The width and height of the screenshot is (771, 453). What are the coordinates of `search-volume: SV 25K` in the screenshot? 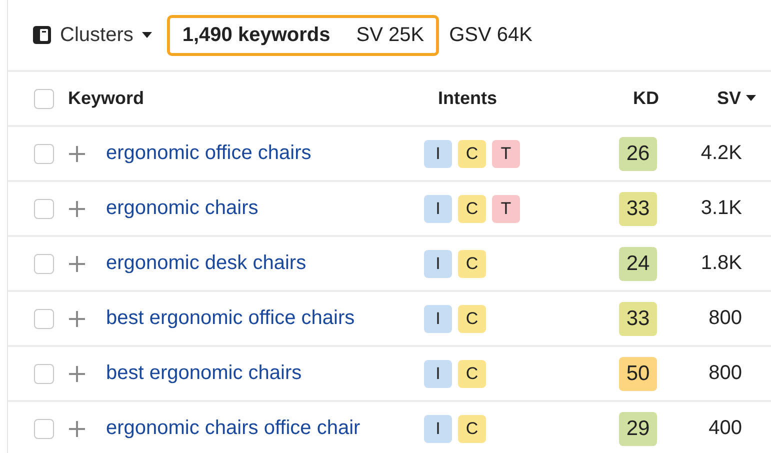 It's located at (390, 35).